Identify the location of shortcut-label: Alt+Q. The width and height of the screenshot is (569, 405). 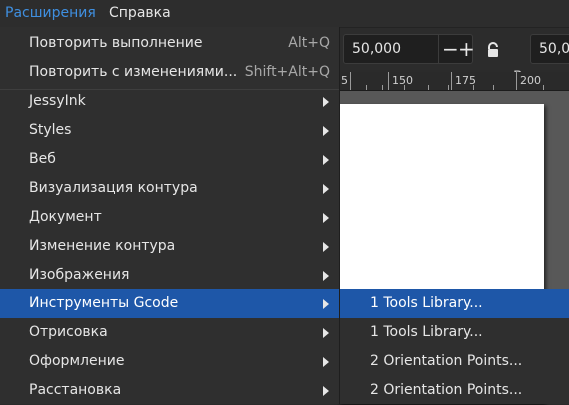
(309, 43).